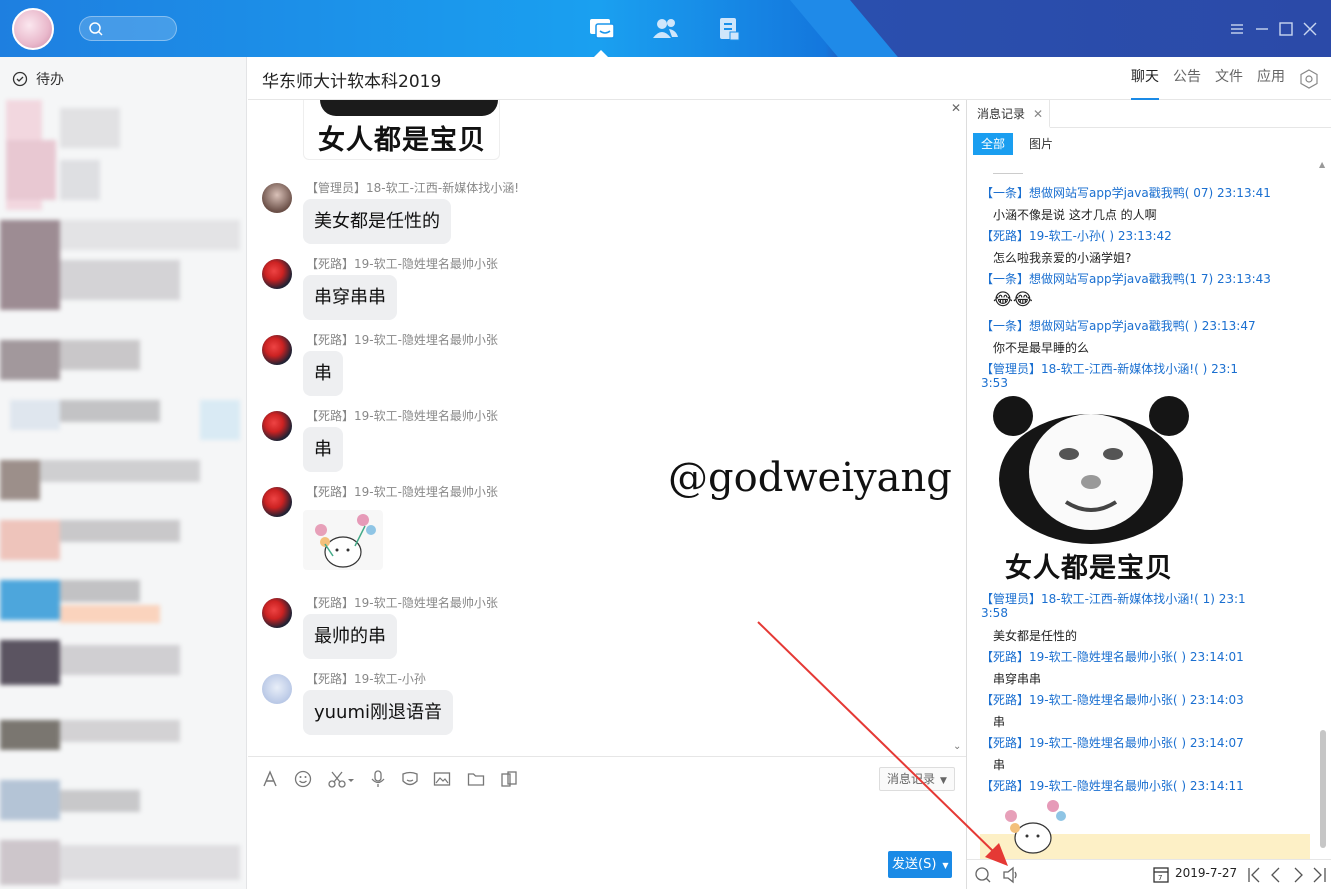 The image size is (1331, 889). What do you see at coordinates (1275, 875) in the screenshot?
I see `prev-page-icon` at bounding box center [1275, 875].